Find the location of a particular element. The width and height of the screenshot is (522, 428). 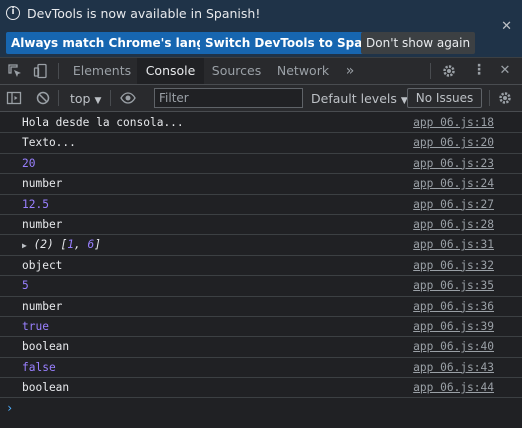

clear-console-icon is located at coordinates (43, 98).